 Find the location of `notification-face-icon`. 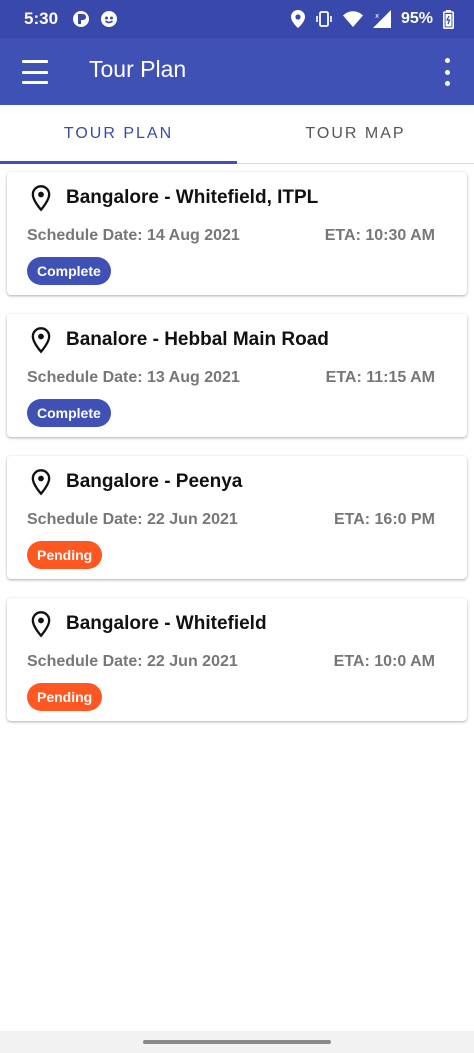

notification-face-icon is located at coordinates (109, 19).